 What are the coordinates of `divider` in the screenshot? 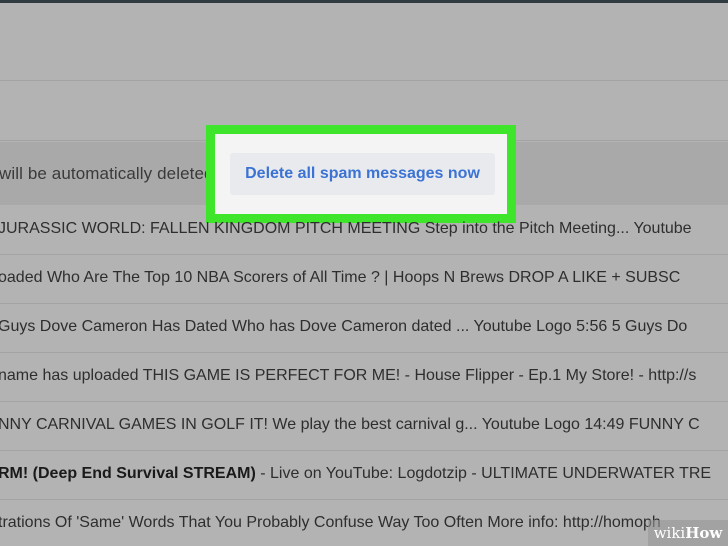 It's located at (364, 80).